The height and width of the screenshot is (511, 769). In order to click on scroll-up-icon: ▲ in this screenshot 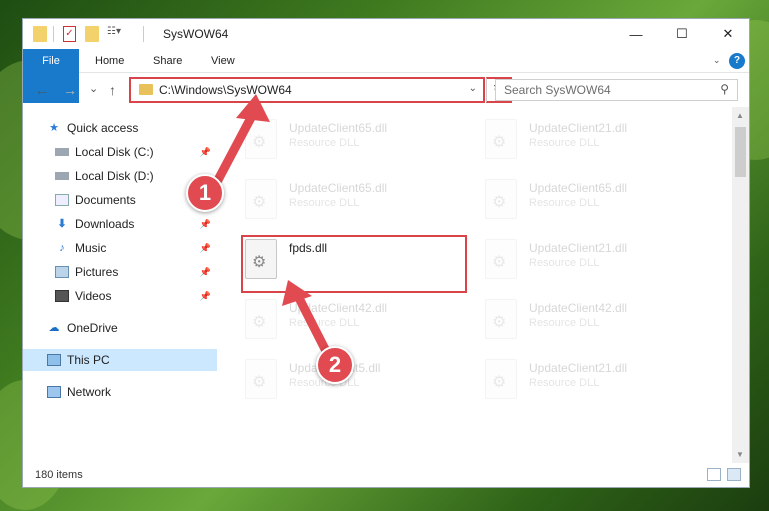, I will do `click(740, 115)`.